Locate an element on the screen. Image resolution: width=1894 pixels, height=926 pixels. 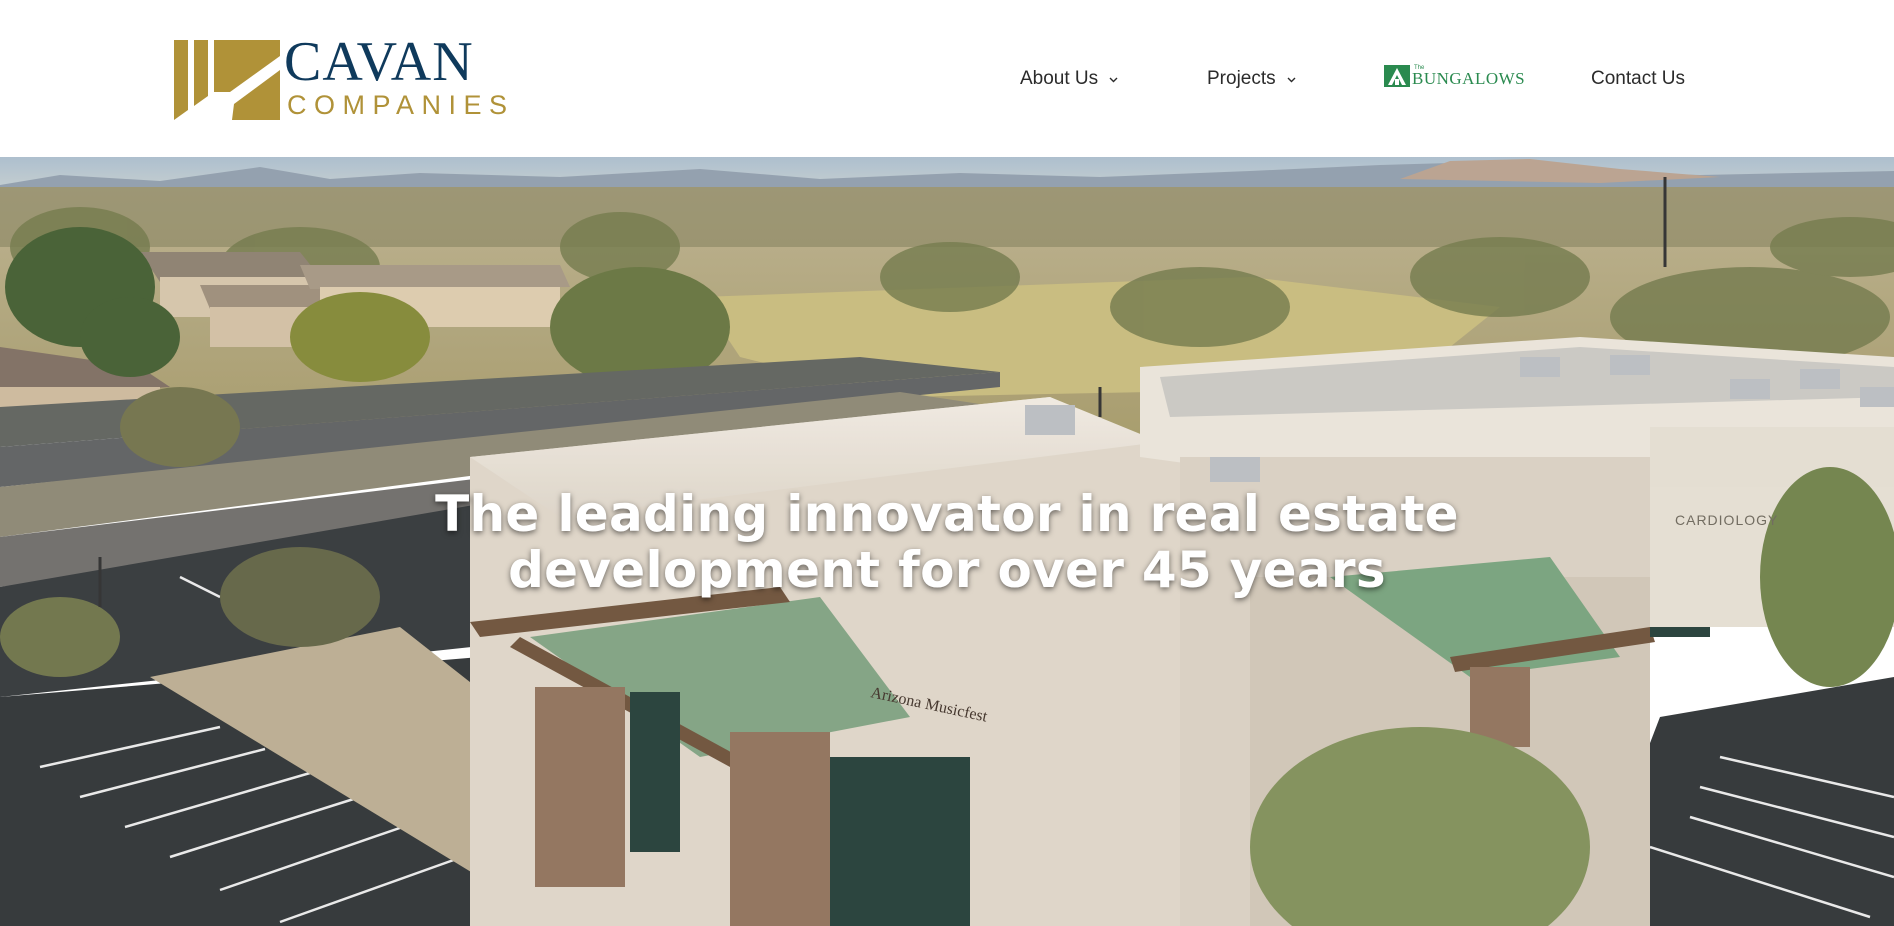
nav-contact-us: Contact Us is located at coordinates (1638, 79).